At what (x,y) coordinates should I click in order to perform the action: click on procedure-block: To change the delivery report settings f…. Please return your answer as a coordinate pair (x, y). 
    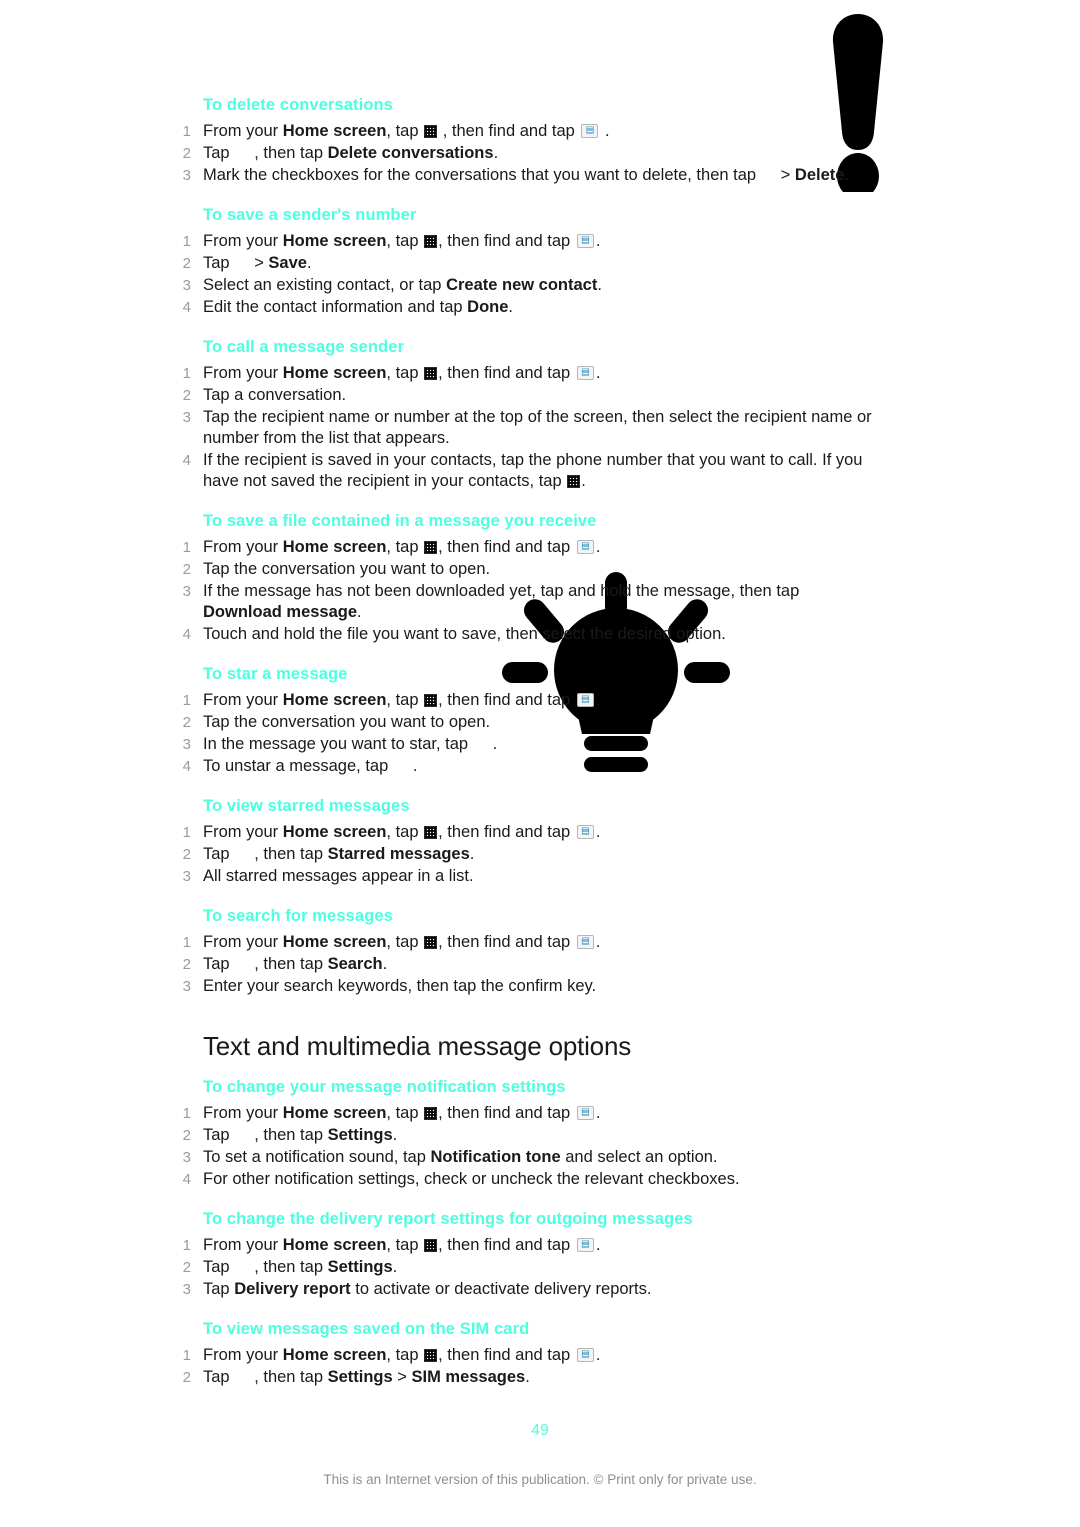
    Looking at the image, I should click on (522, 1255).